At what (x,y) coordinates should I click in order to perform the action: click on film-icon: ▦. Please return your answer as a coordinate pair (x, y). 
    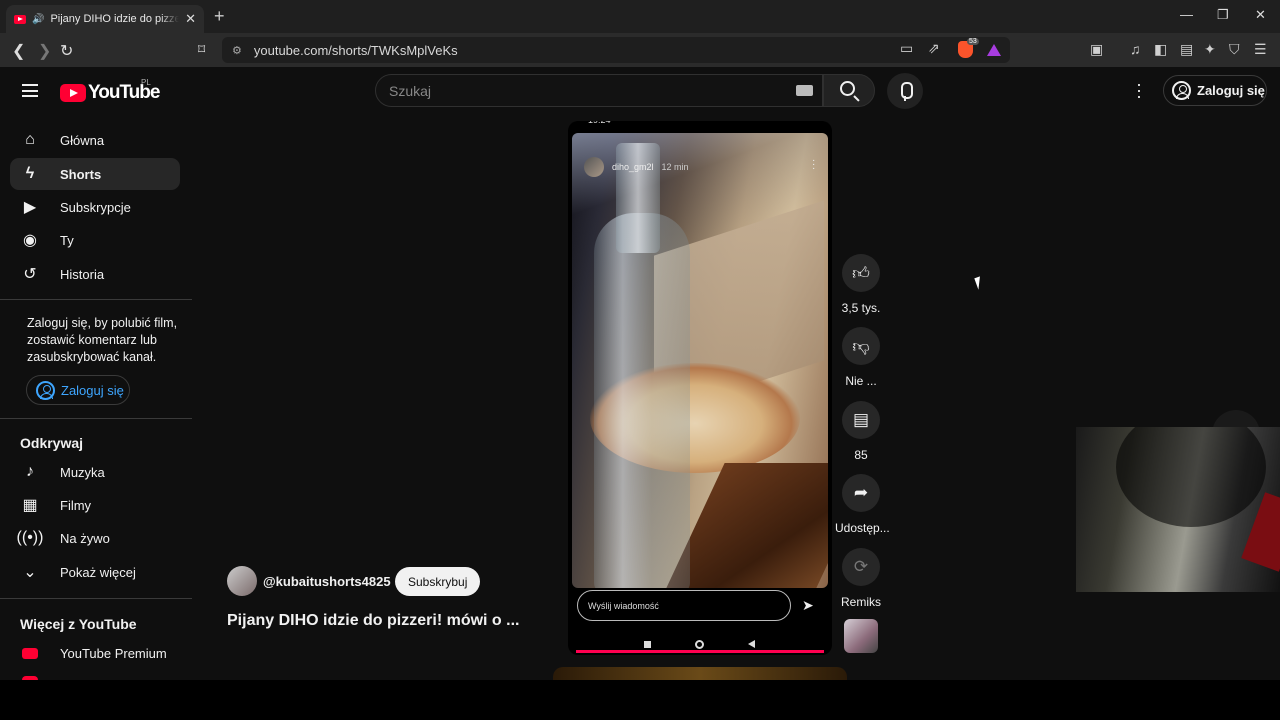
    Looking at the image, I should click on (30, 505).